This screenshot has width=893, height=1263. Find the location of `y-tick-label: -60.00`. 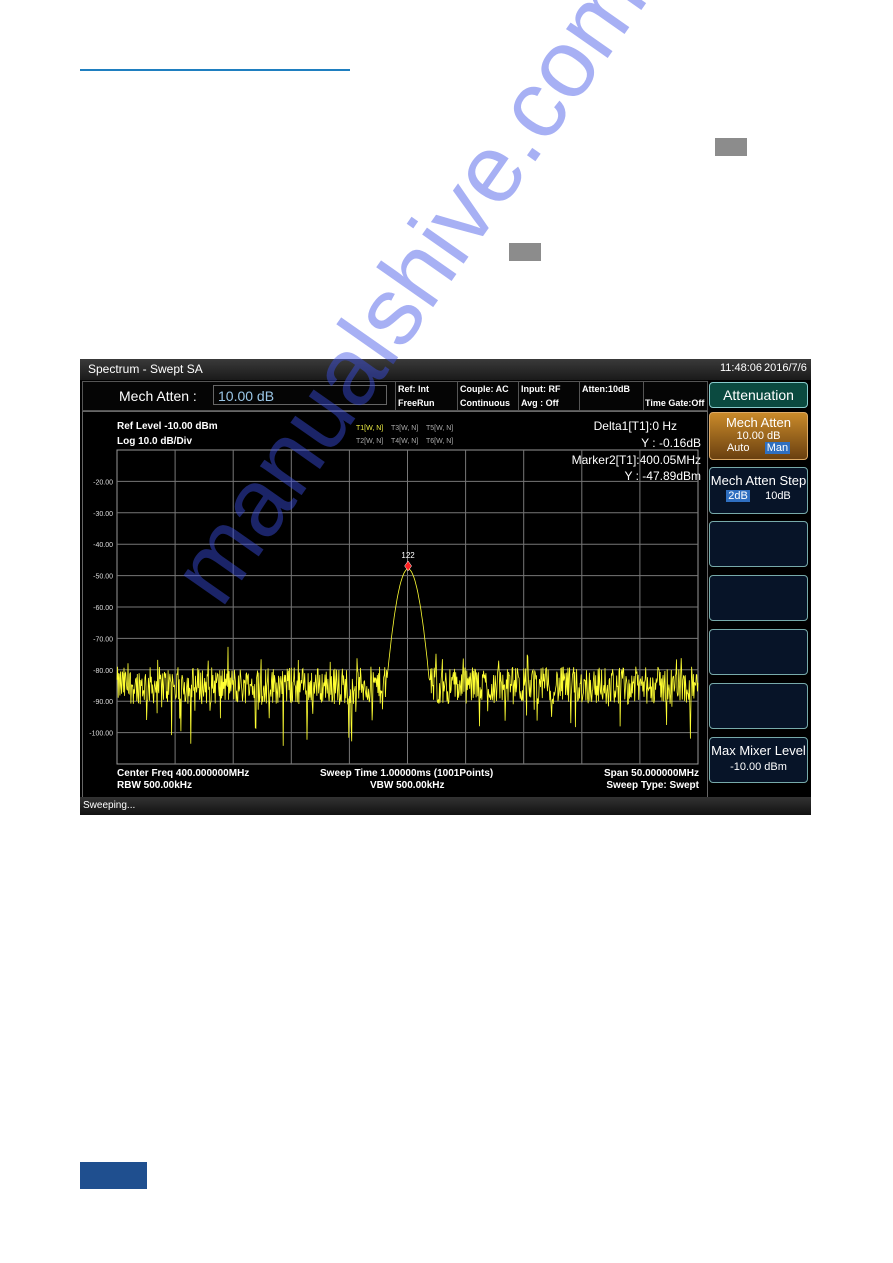

y-tick-label: -60.00 is located at coordinates (103, 608).